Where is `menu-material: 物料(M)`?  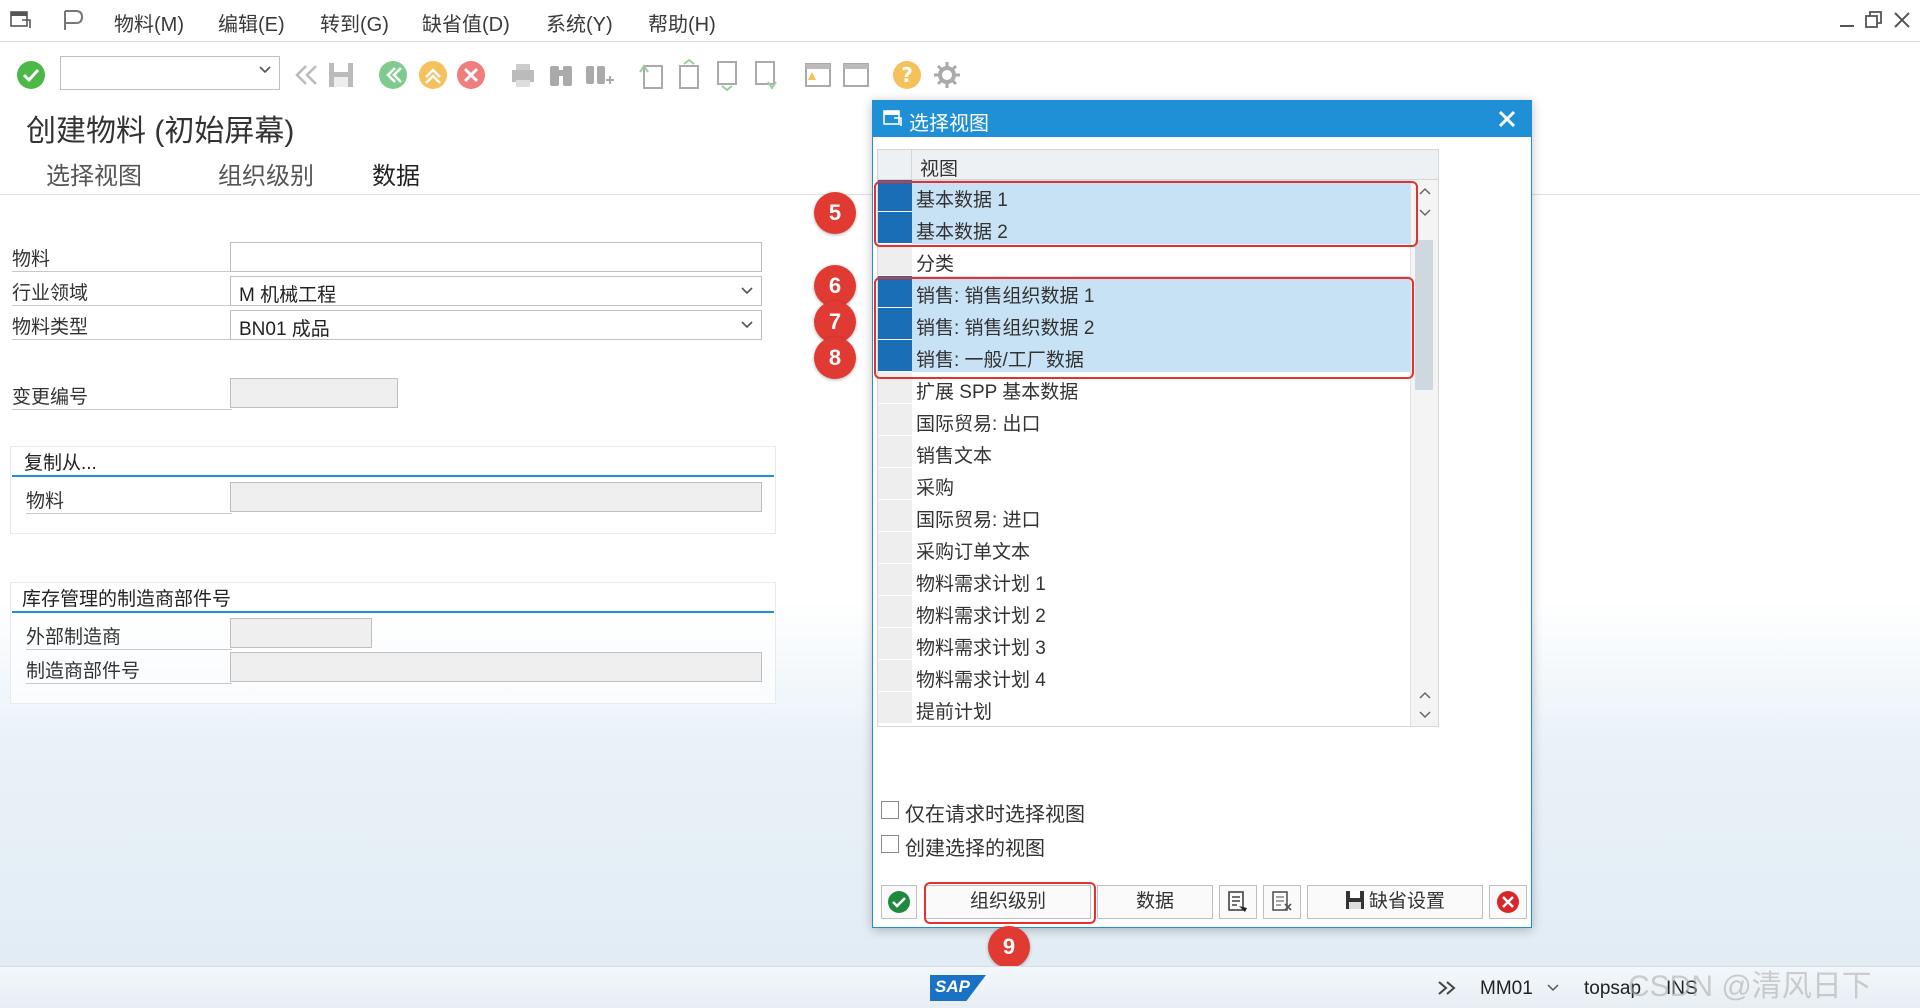 menu-material: 物料(M) is located at coordinates (149, 22).